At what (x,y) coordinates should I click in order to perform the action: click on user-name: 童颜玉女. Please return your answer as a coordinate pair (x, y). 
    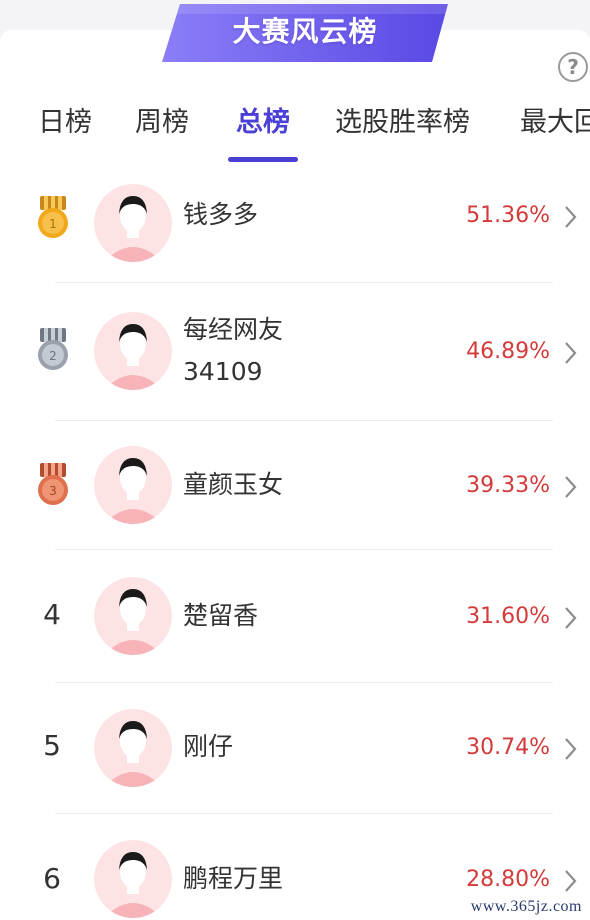
    Looking at the image, I should click on (233, 484).